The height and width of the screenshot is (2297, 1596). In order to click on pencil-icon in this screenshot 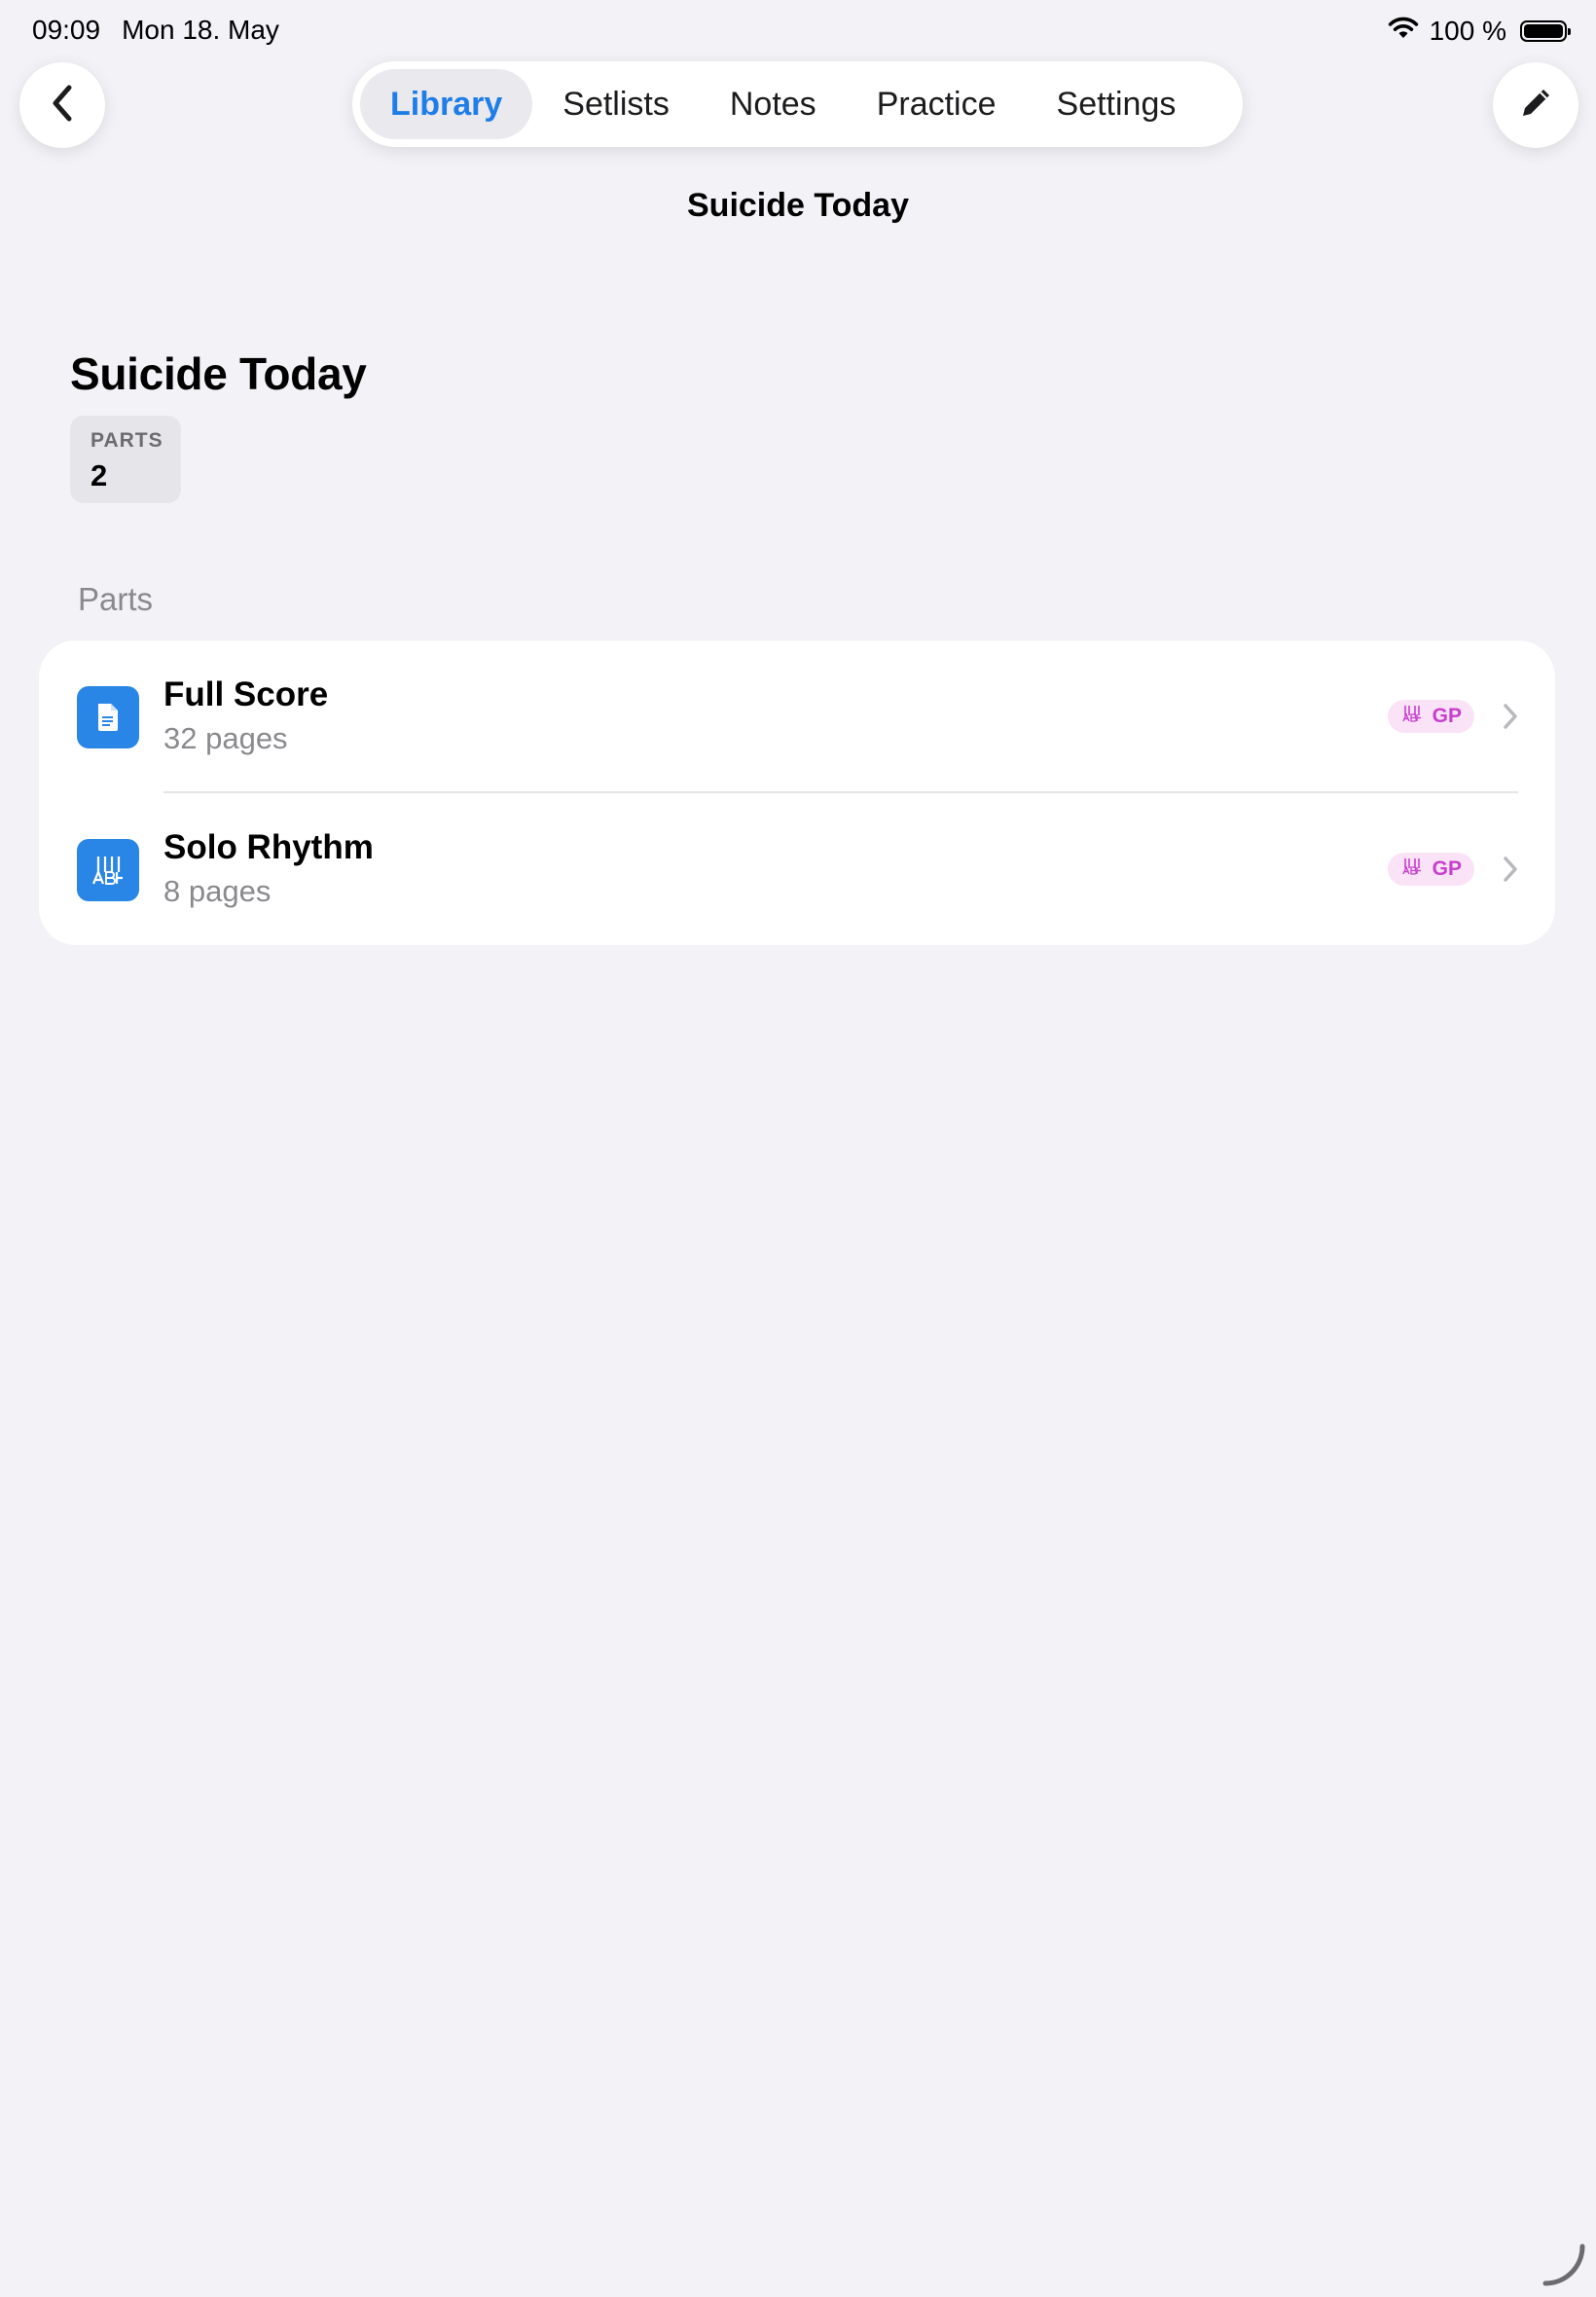, I will do `click(1536, 106)`.